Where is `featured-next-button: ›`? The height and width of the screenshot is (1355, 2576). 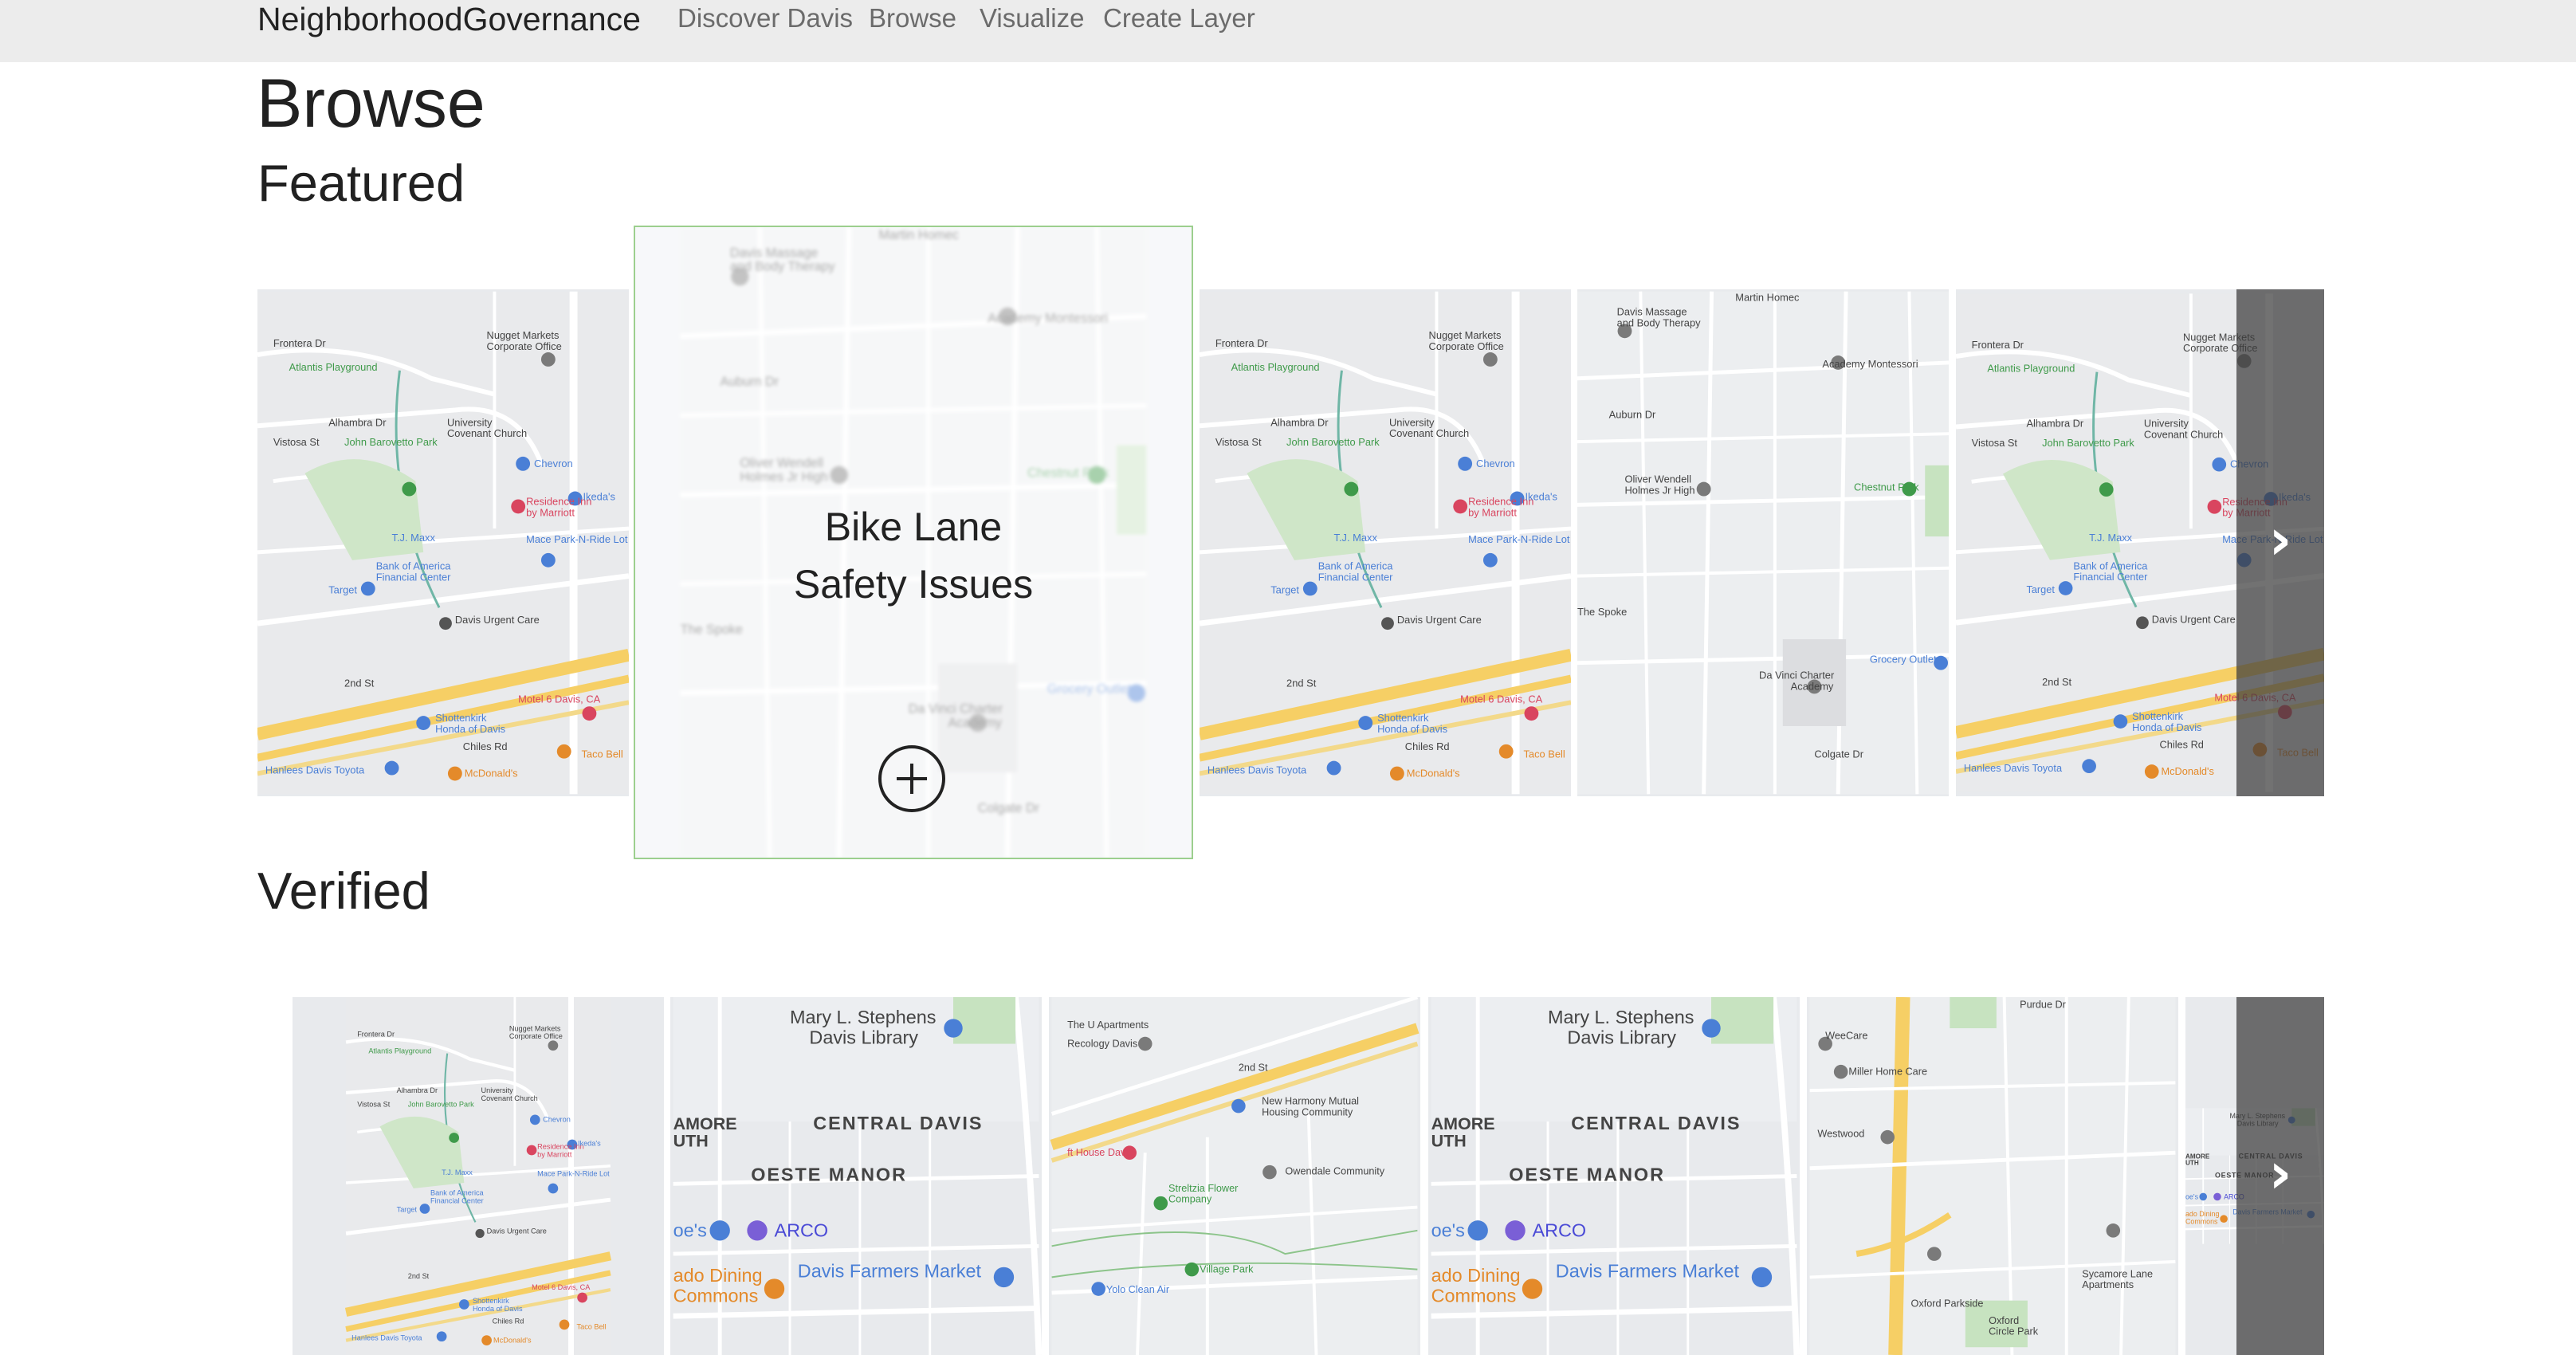 featured-next-button: › is located at coordinates (2280, 543).